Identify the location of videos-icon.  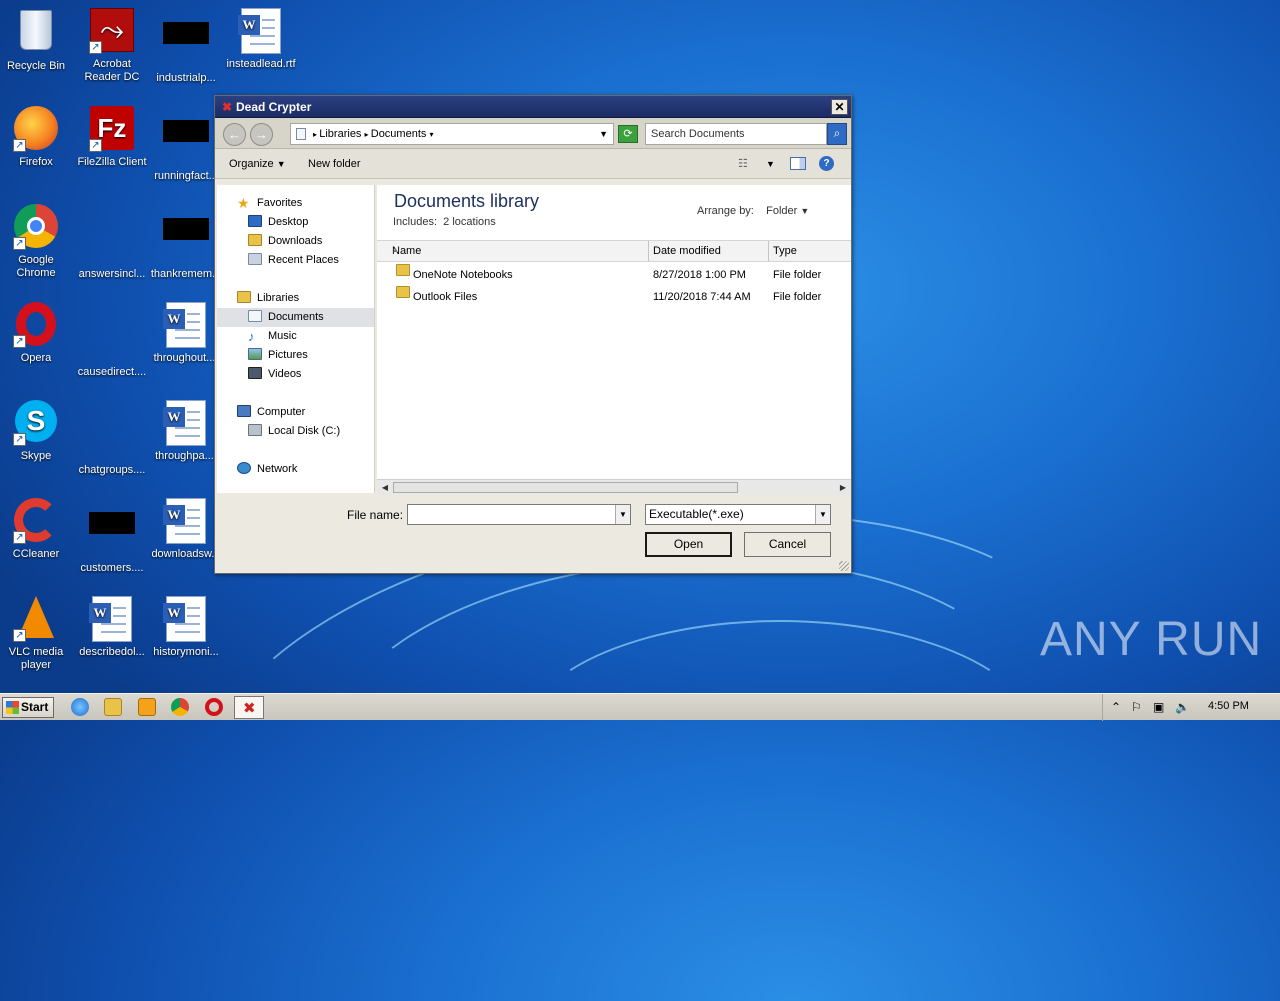
(255, 373).